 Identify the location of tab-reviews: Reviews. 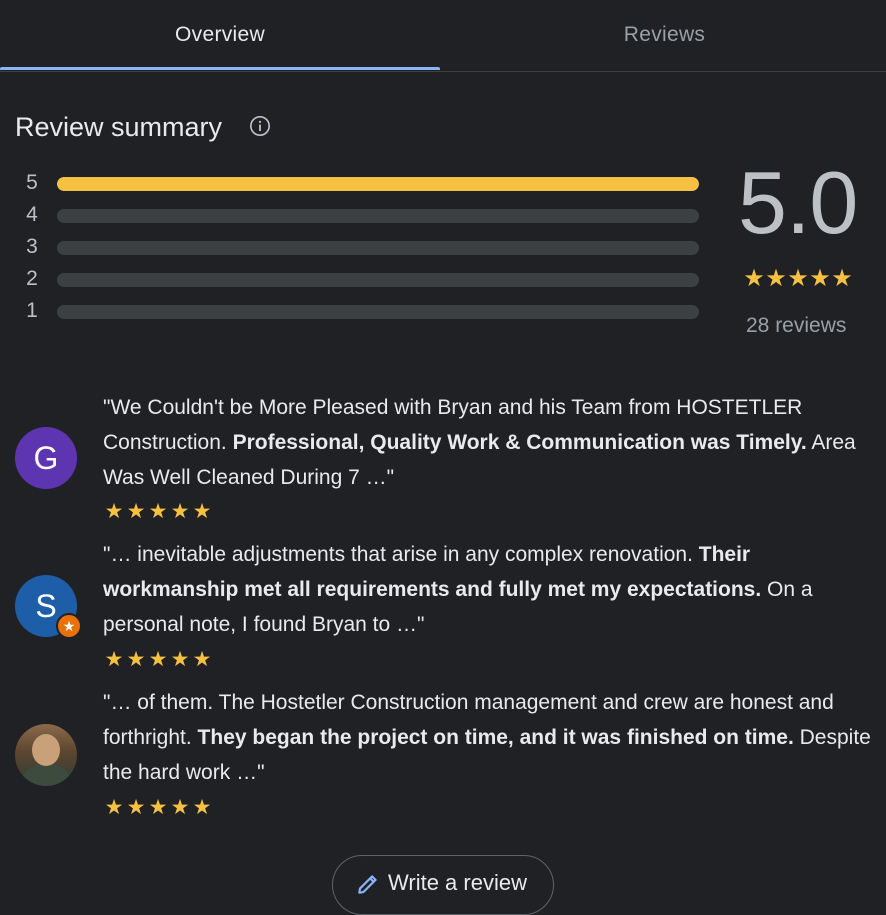
(664, 35).